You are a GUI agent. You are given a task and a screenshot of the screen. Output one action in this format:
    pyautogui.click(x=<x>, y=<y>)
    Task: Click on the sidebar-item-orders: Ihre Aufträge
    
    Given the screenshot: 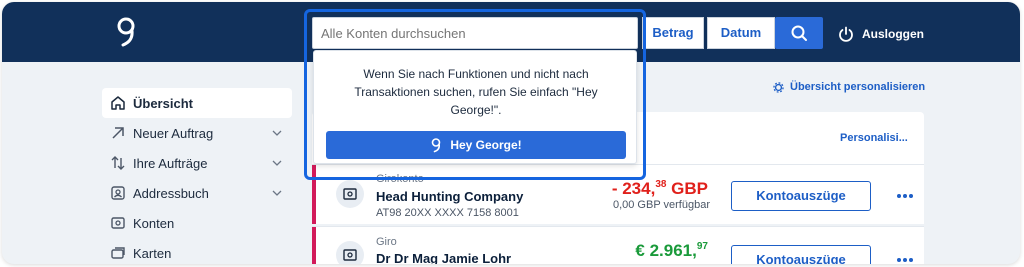 What is the action you would take?
    pyautogui.click(x=197, y=163)
    